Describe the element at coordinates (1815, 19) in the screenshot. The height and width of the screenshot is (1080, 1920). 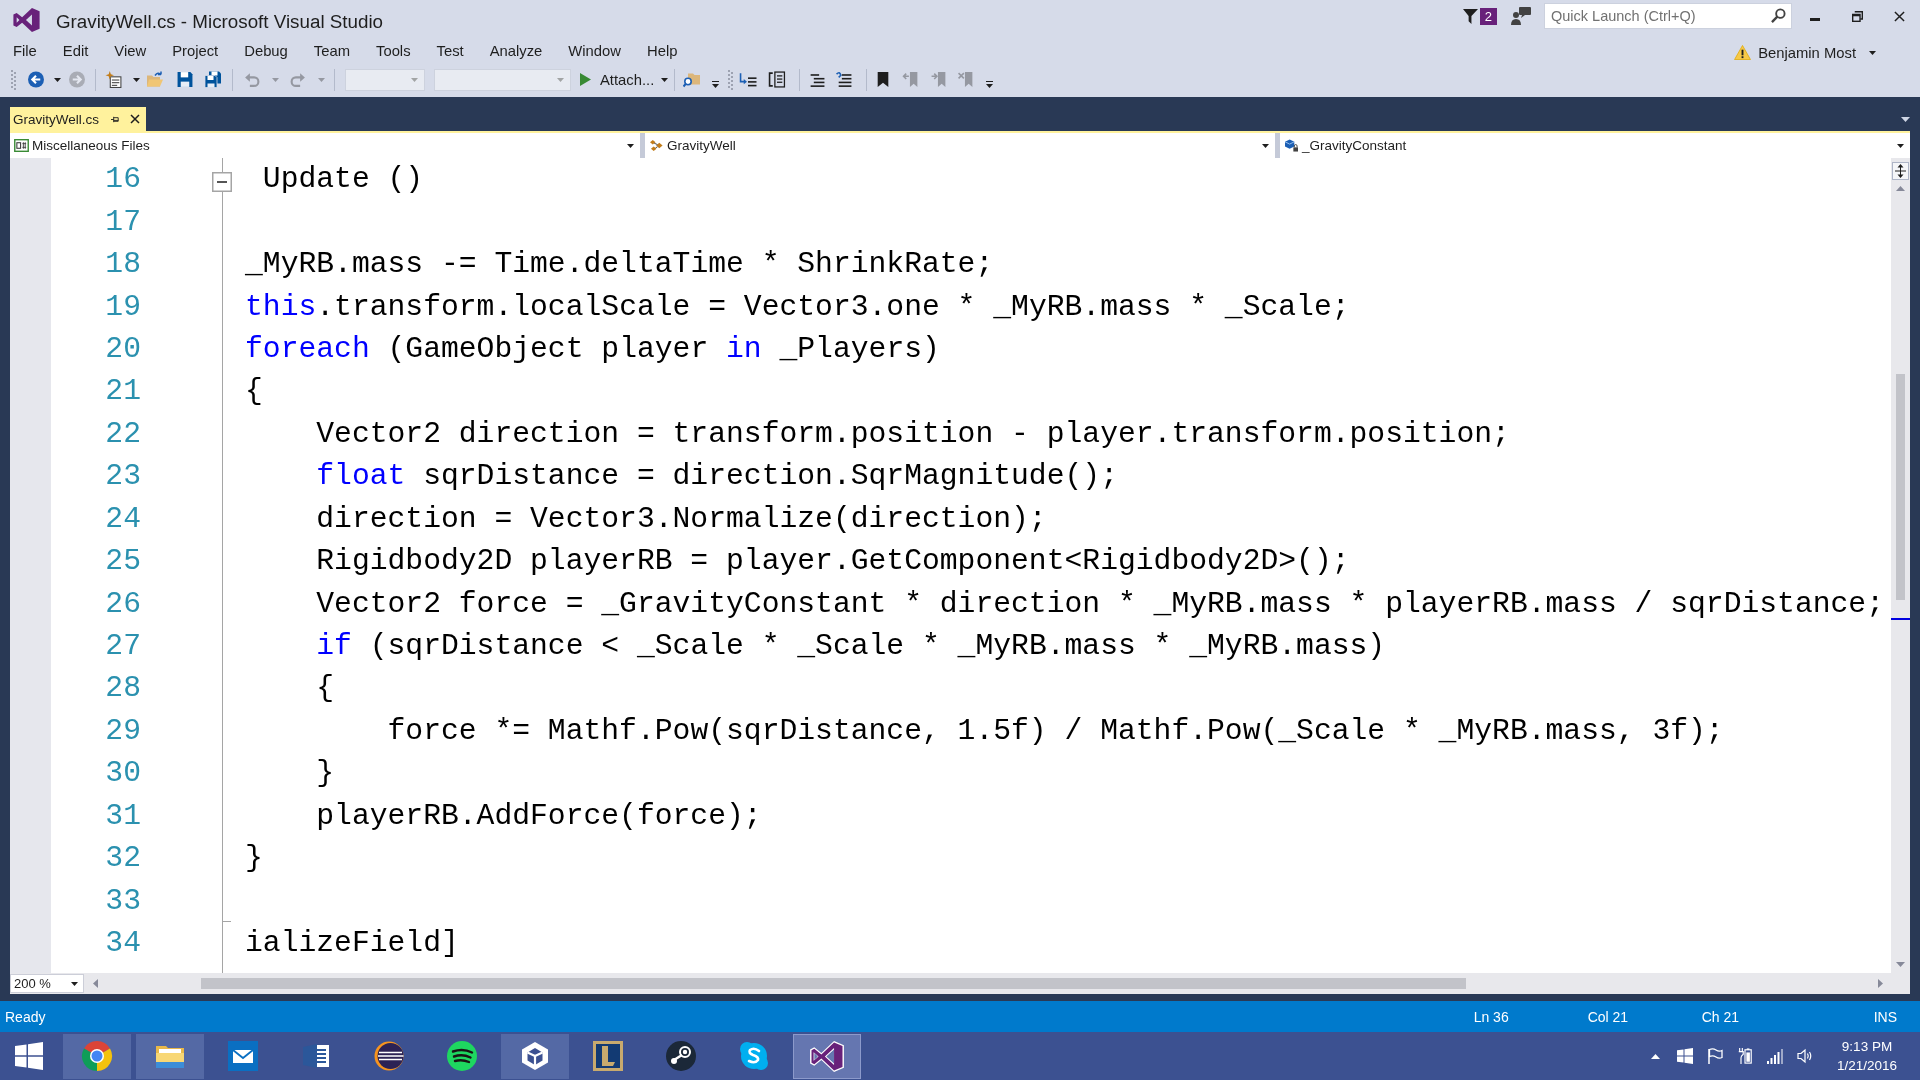
I see `minimize-icon` at that location.